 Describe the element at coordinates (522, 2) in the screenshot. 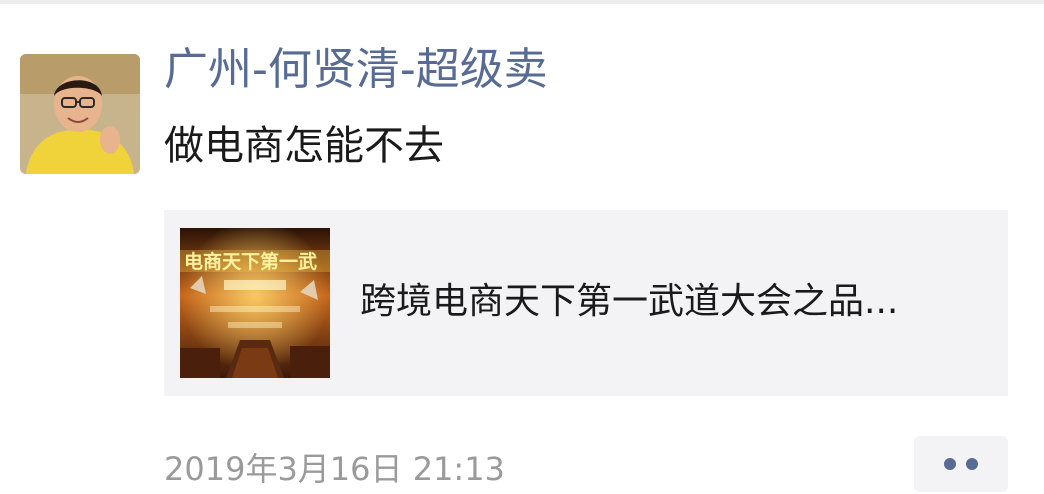

I see `top-divider` at that location.